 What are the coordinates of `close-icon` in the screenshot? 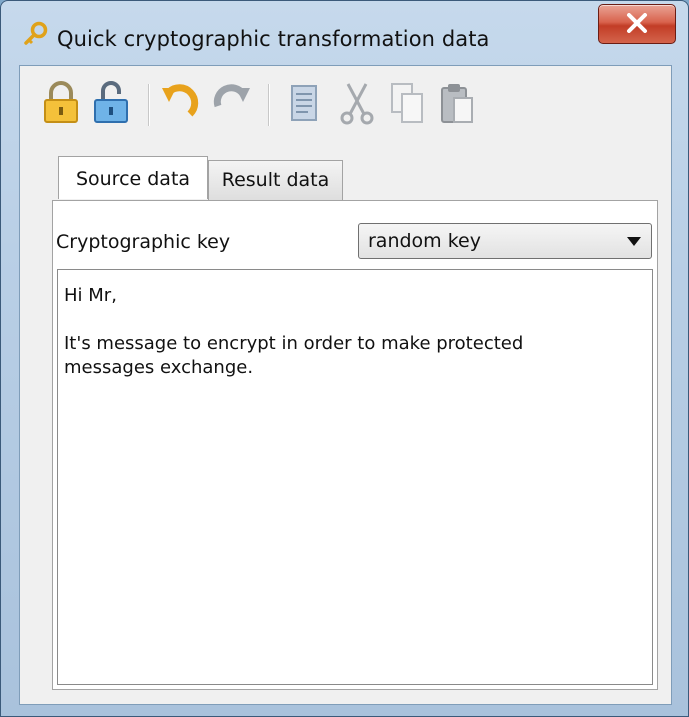 It's located at (637, 23).